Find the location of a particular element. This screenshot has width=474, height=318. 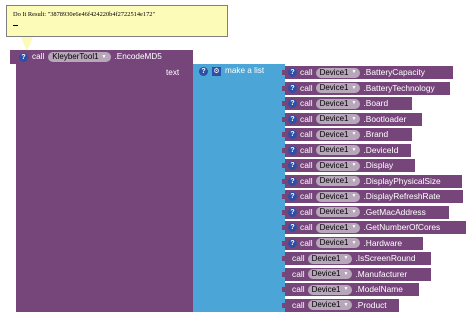

method-label: .DisplayRefreshRate is located at coordinates (402, 196).